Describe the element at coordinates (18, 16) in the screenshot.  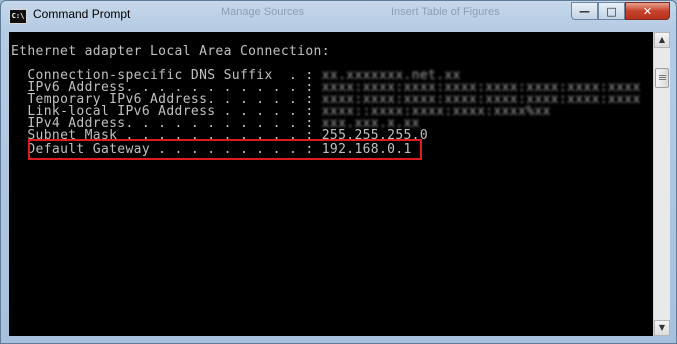
I see `cmd-app-icon: C:\` at that location.